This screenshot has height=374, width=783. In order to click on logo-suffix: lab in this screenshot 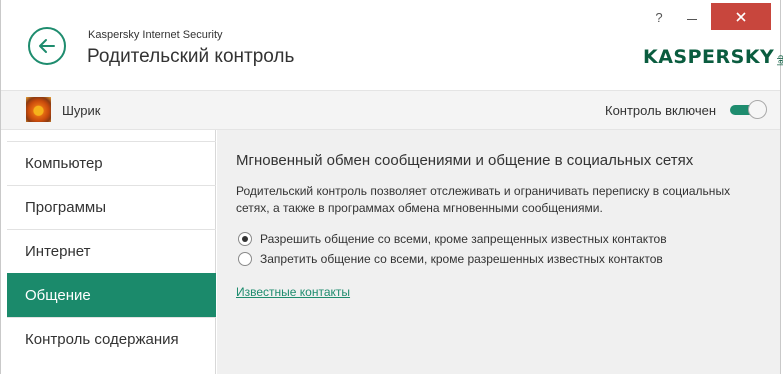, I will do `click(779, 60)`.